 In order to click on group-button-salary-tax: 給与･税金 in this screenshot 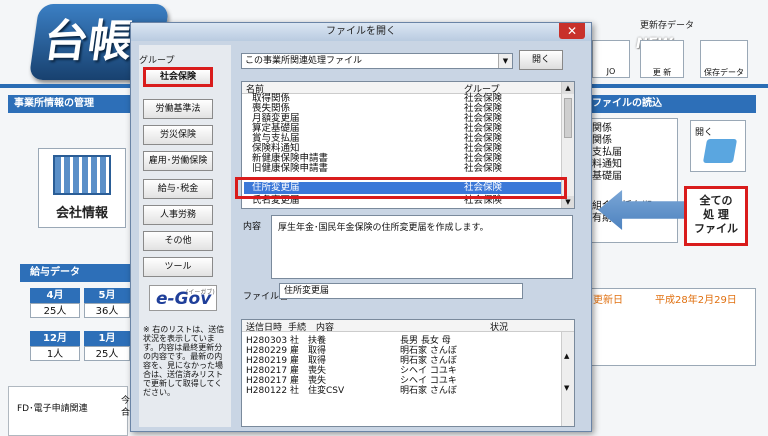, I will do `click(178, 189)`.